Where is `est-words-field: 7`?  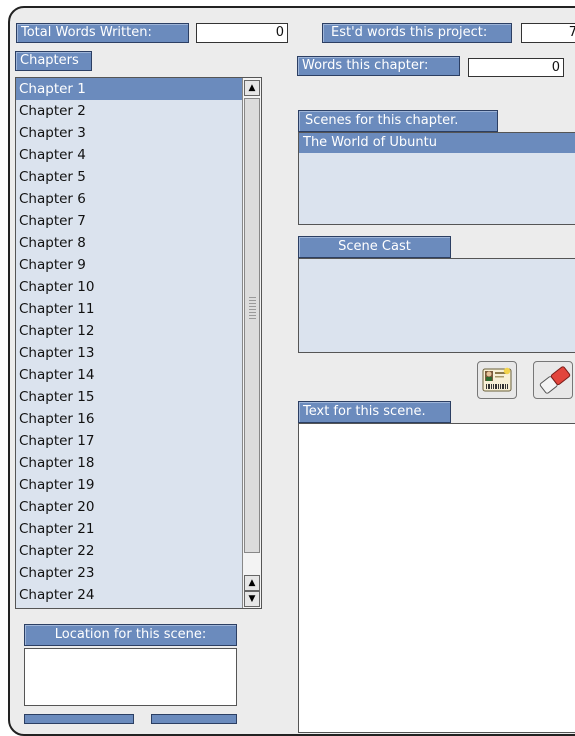
est-words-field: 7 is located at coordinates (548, 33).